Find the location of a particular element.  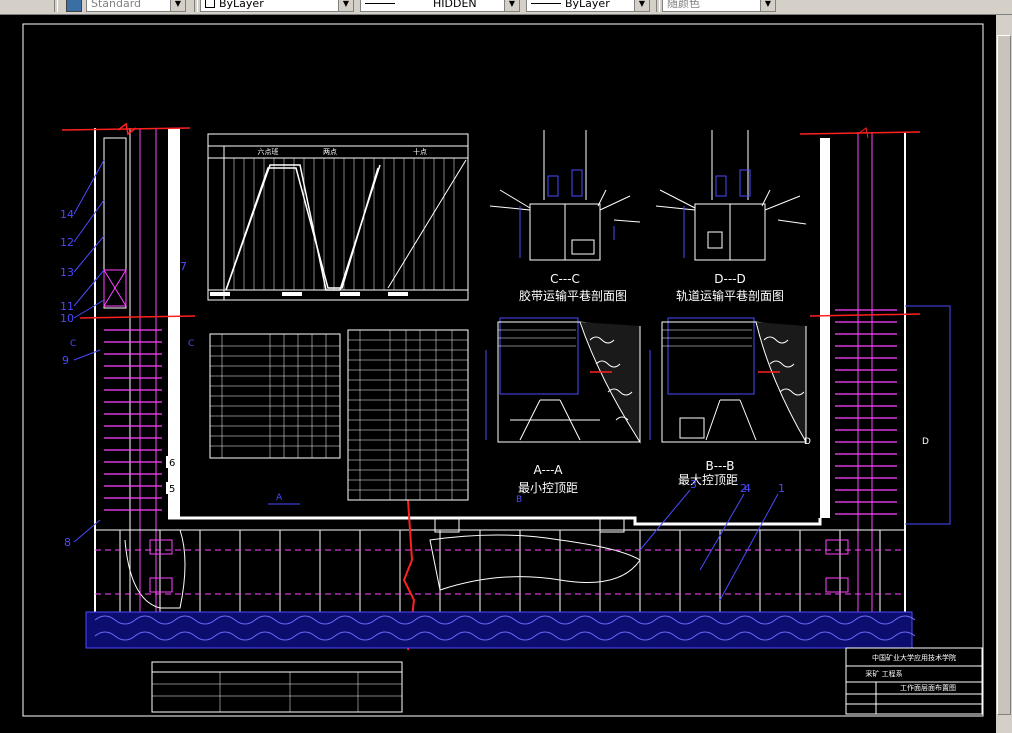

title-block-drawing: 工作面层面布置图 is located at coordinates (928, 687).